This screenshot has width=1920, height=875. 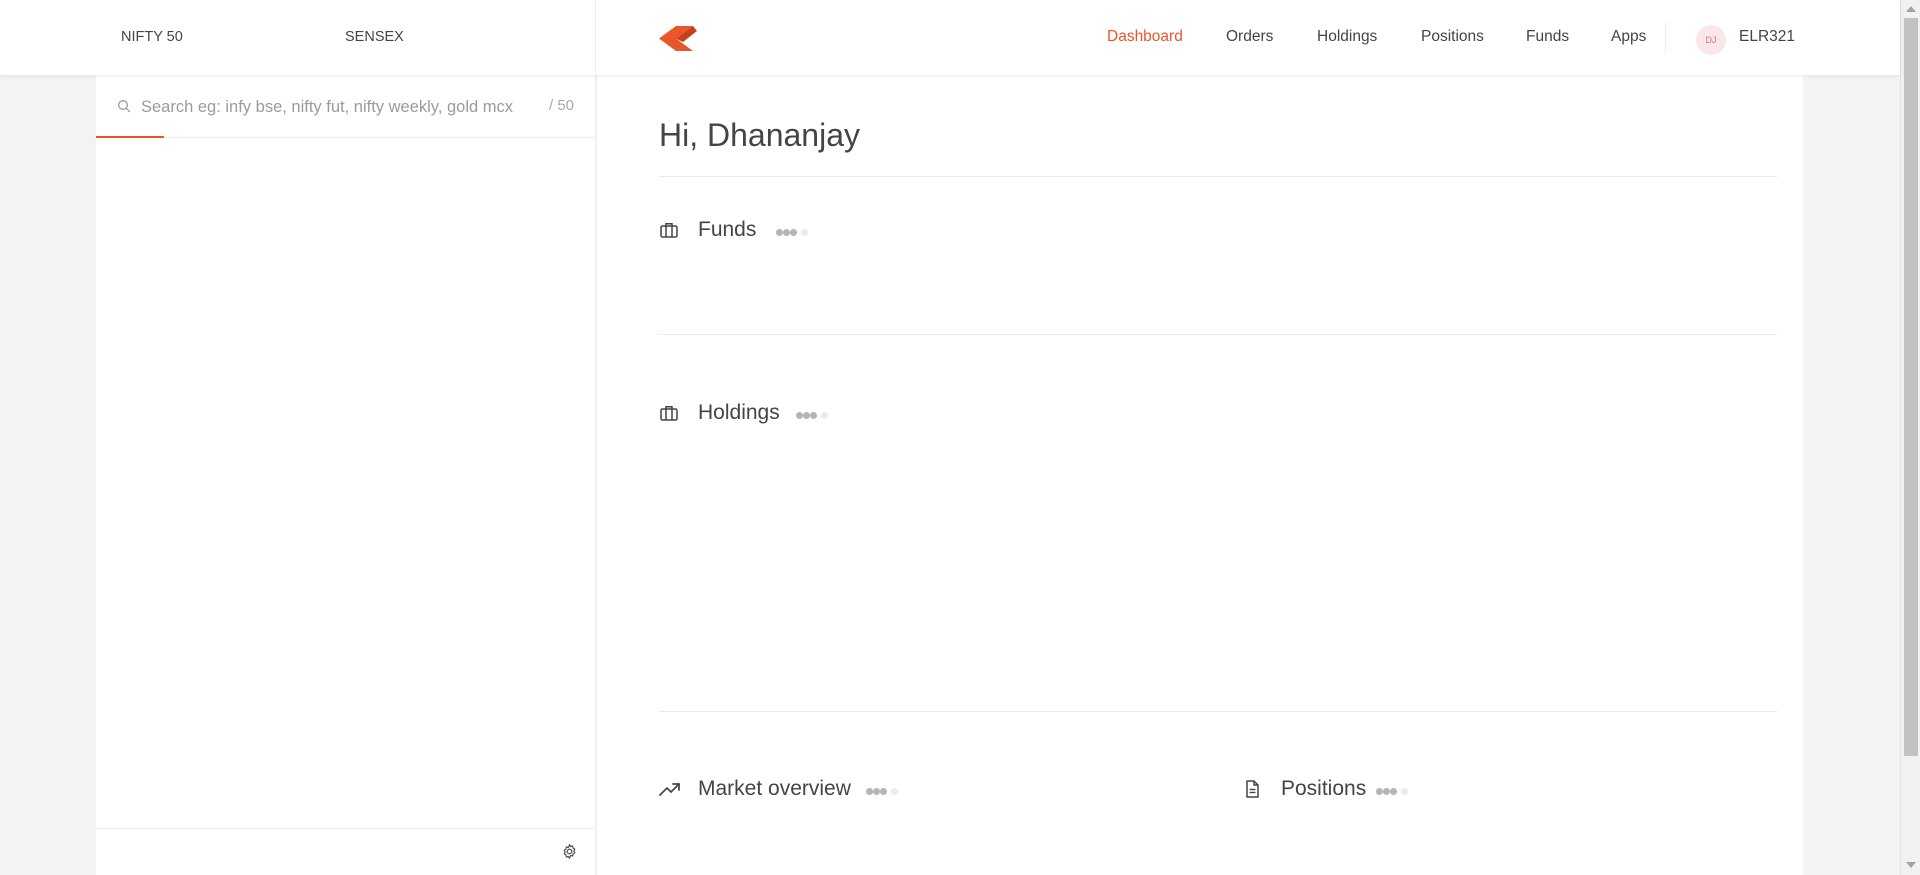 I want to click on watchlist-count: / 50, so click(x=562, y=105).